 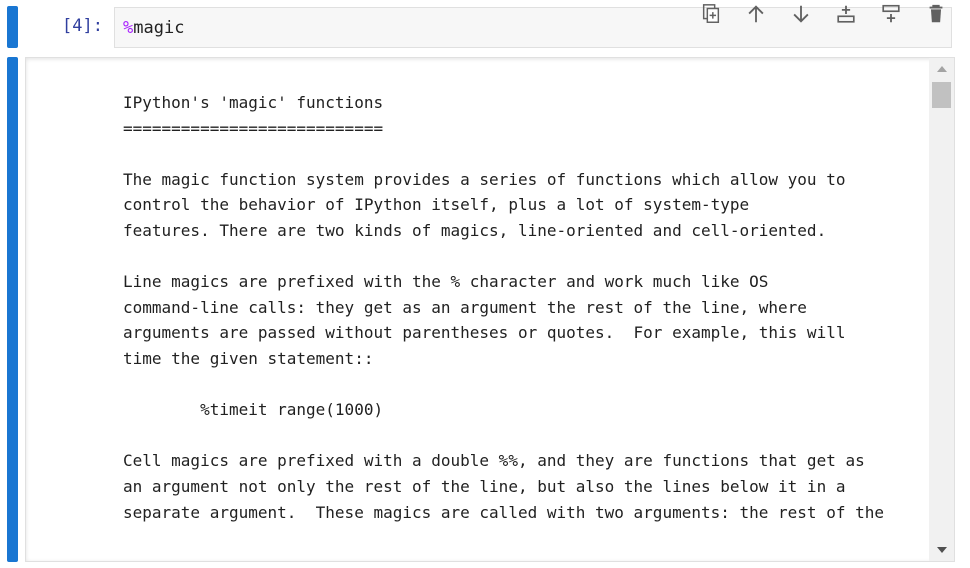 I want to click on magic-percent: %, so click(x=128, y=28).